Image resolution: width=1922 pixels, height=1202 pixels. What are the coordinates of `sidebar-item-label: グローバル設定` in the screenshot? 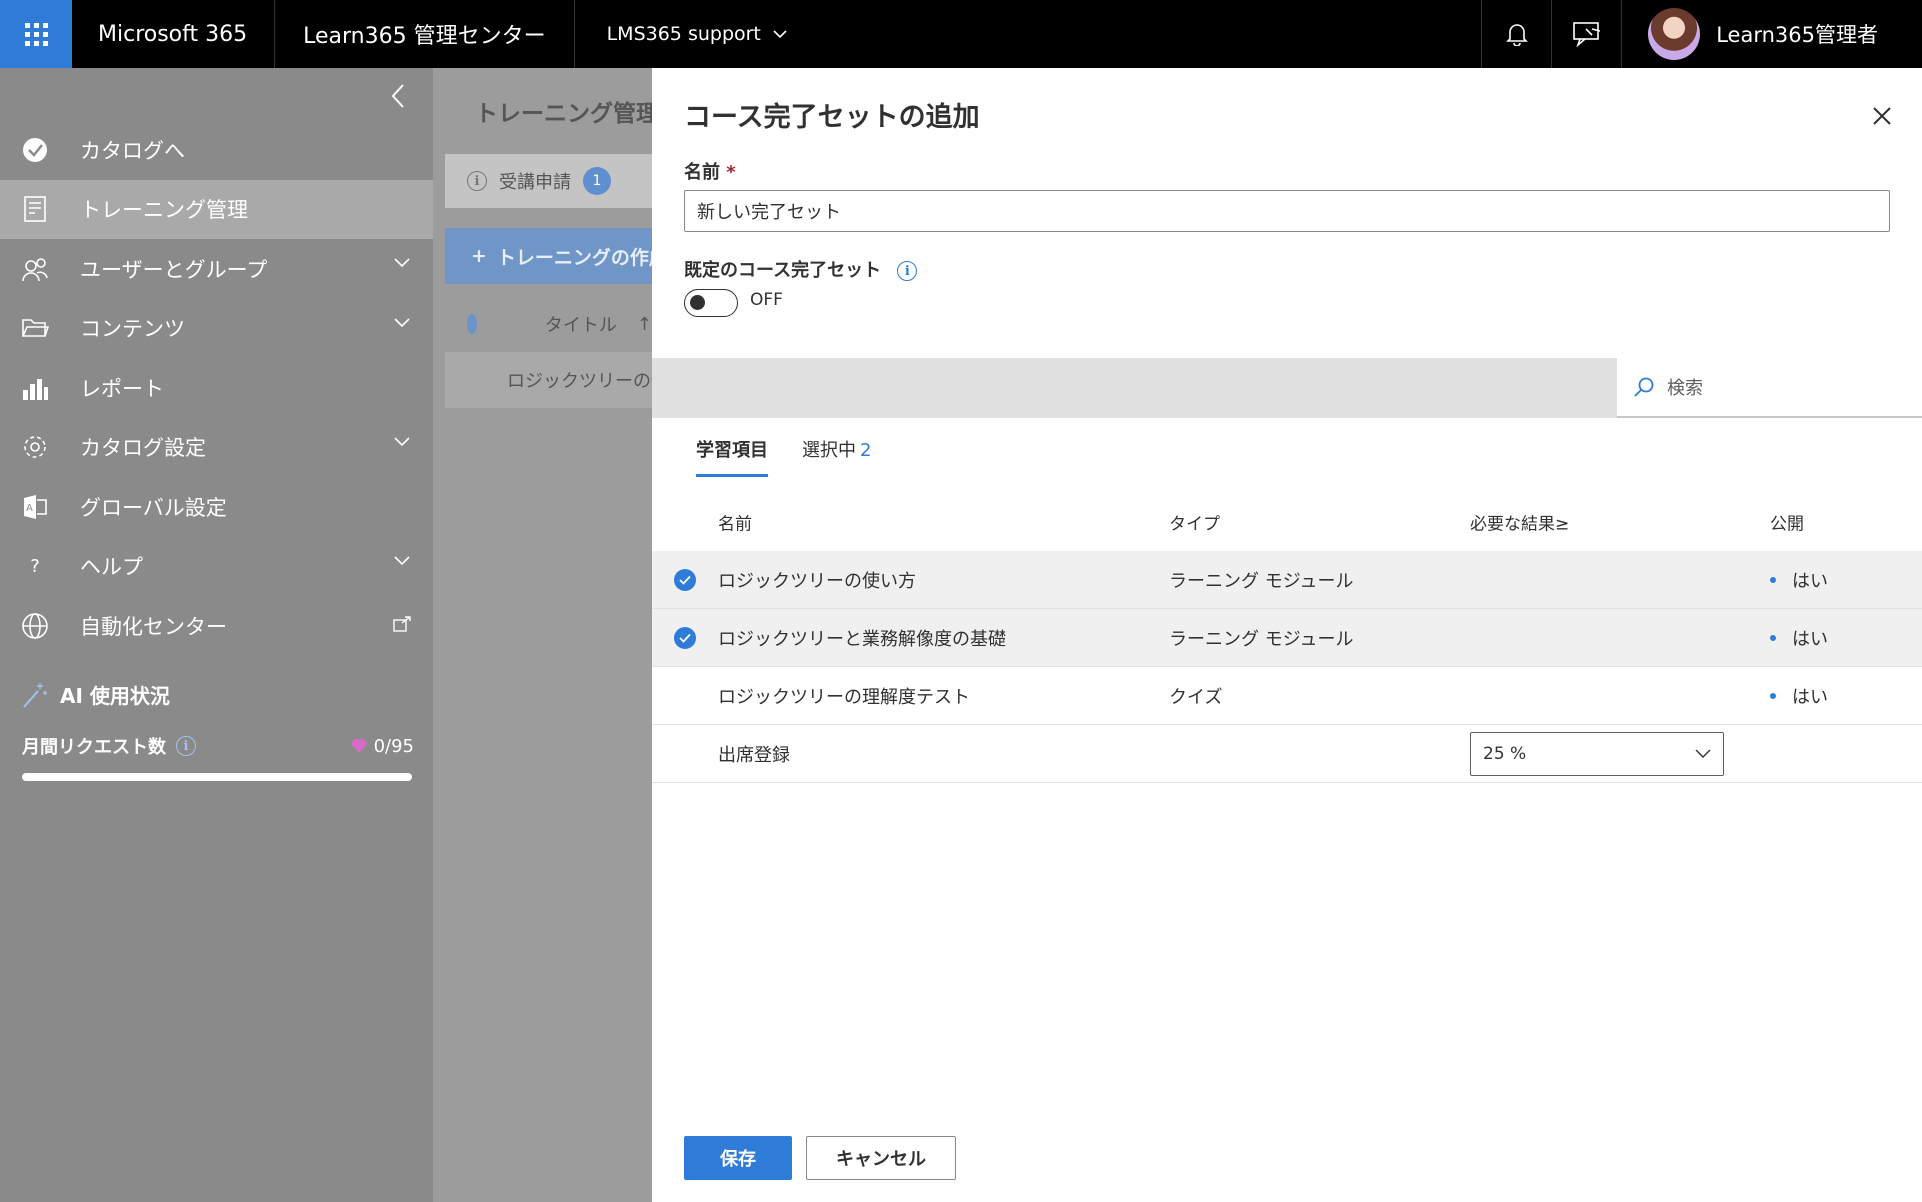 It's located at (153, 507).